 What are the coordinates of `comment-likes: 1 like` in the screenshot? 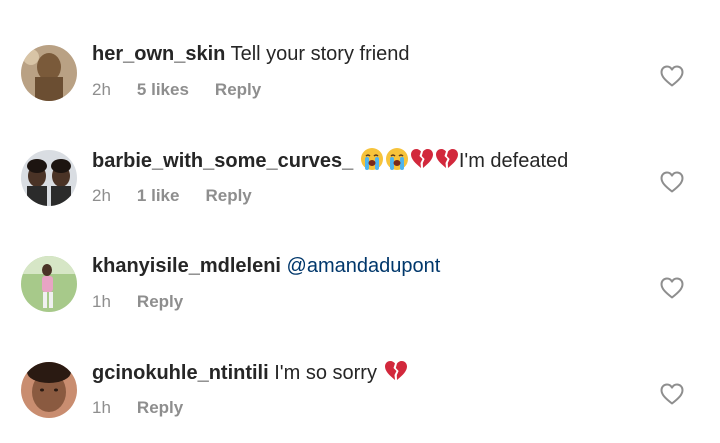 It's located at (158, 195).